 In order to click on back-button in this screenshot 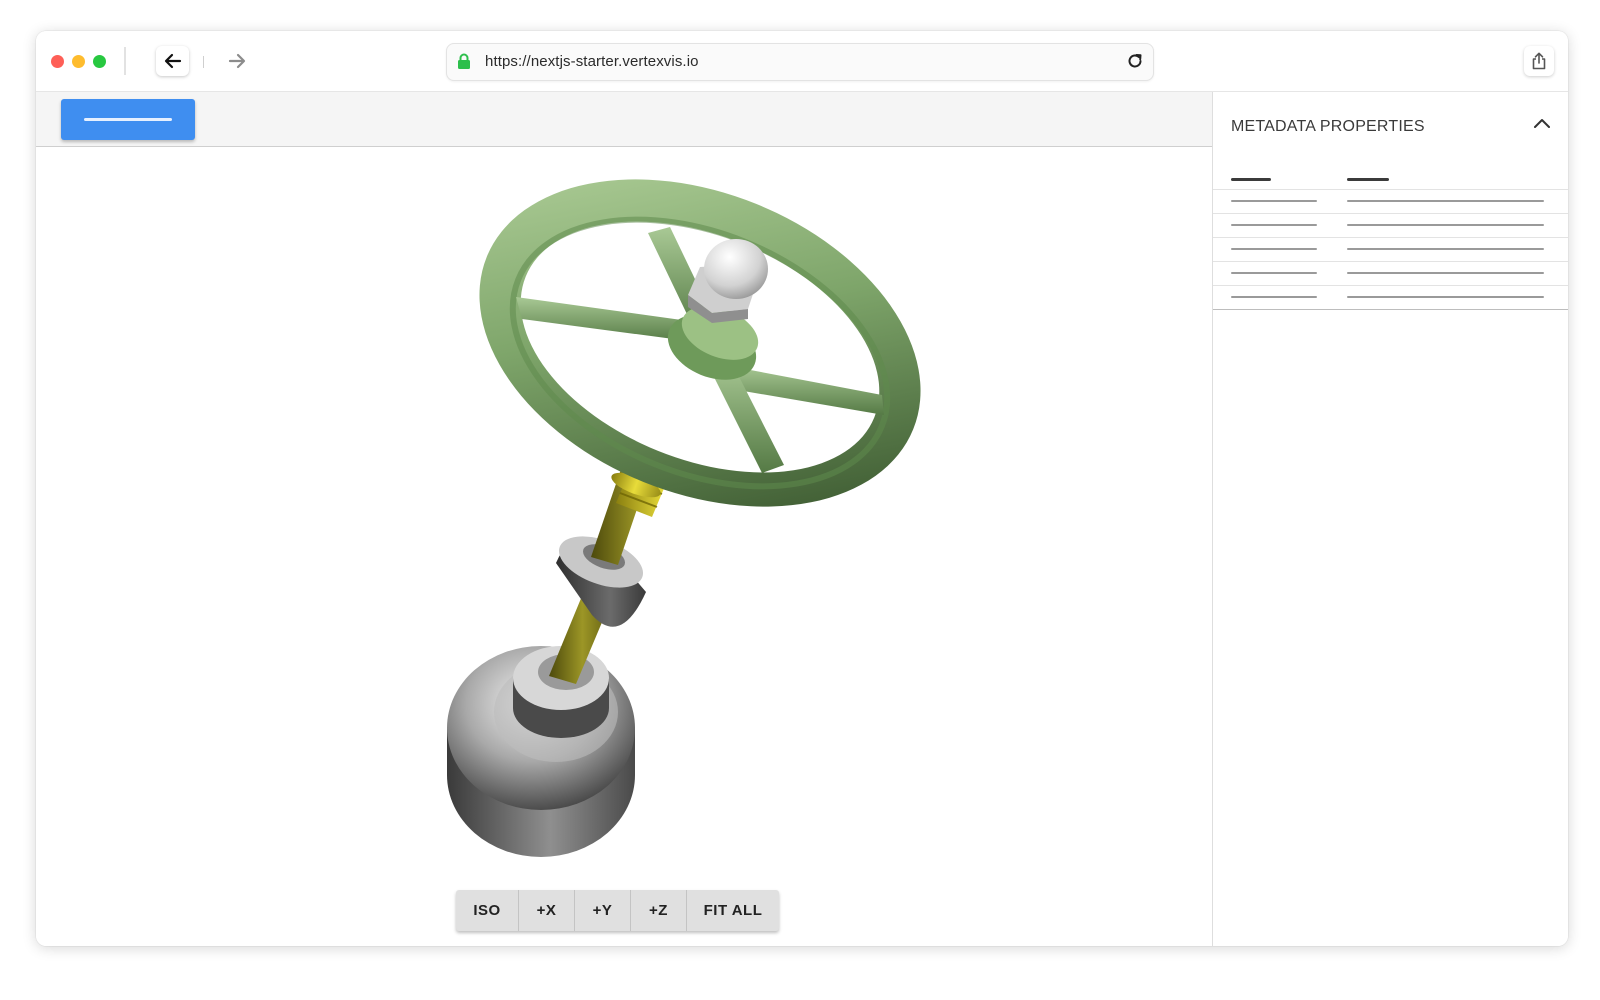, I will do `click(172, 61)`.